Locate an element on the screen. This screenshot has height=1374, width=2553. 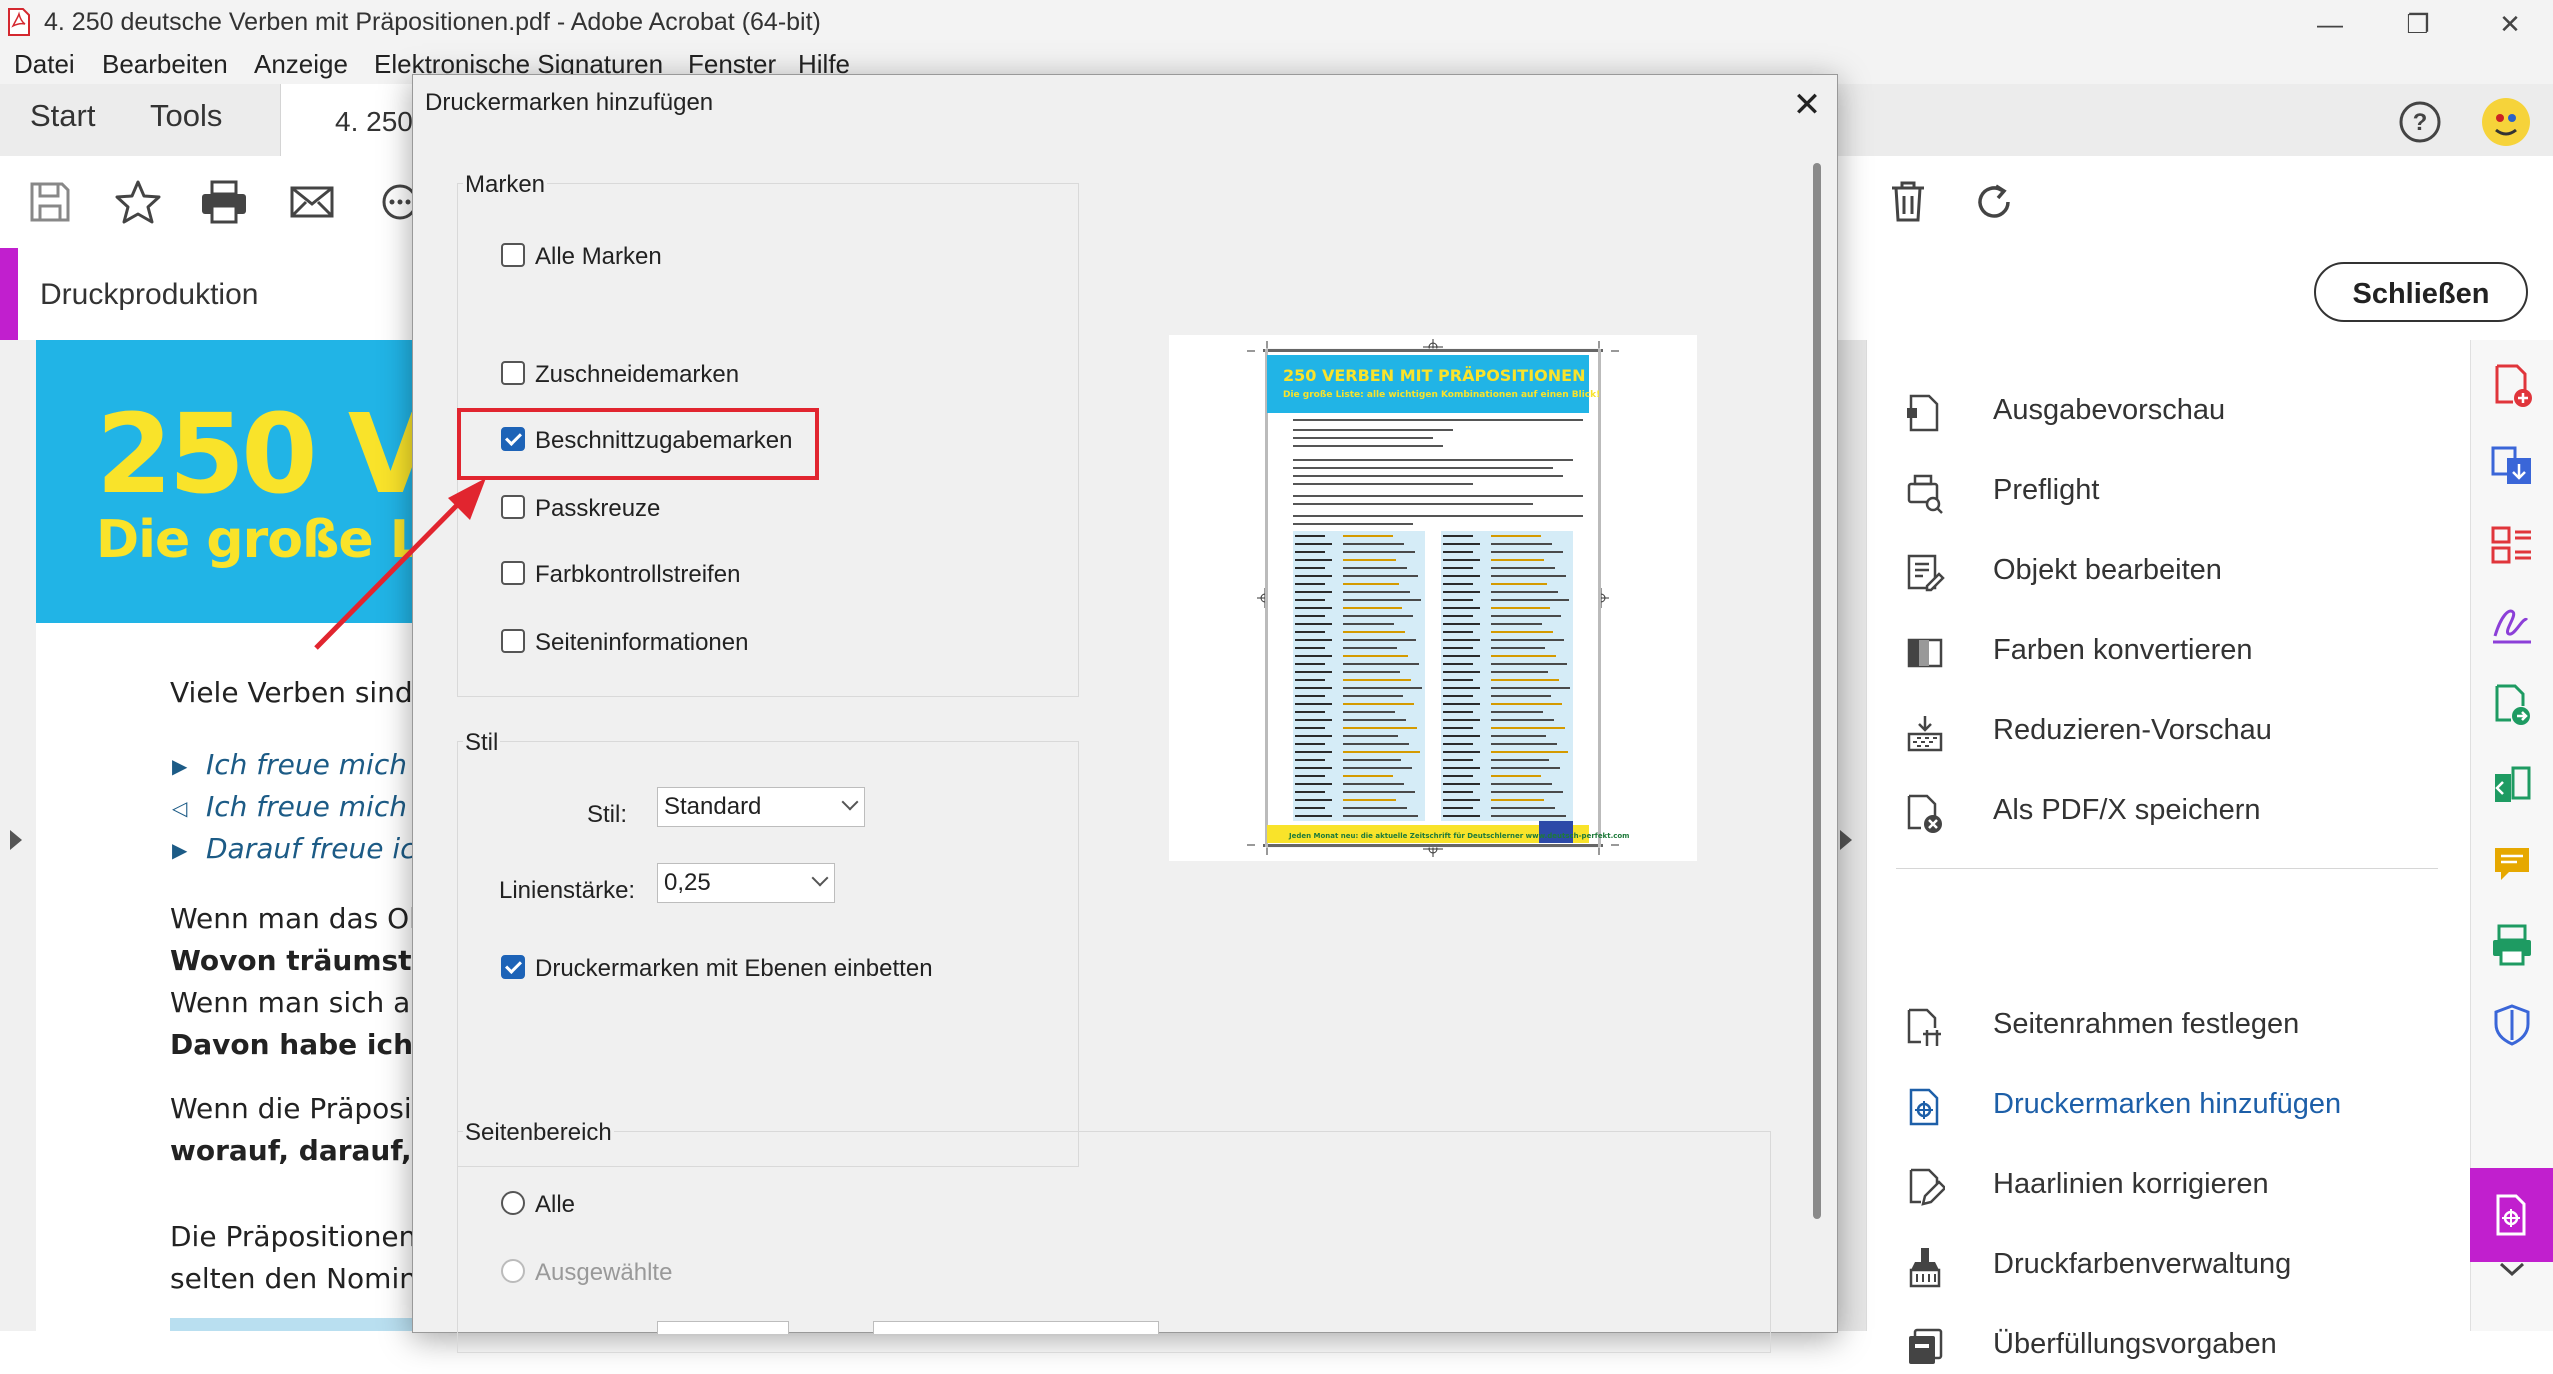
delete-icon is located at coordinates (1908, 202).